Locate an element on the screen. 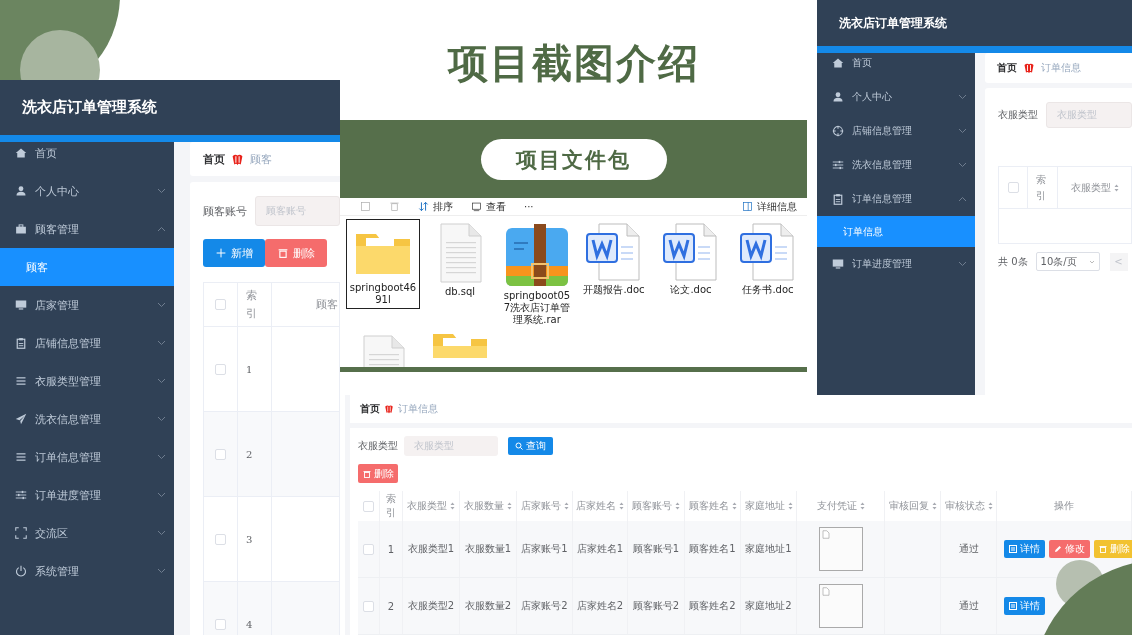  table-header-cell: 衣服数量 is located at coordinates (484, 506).